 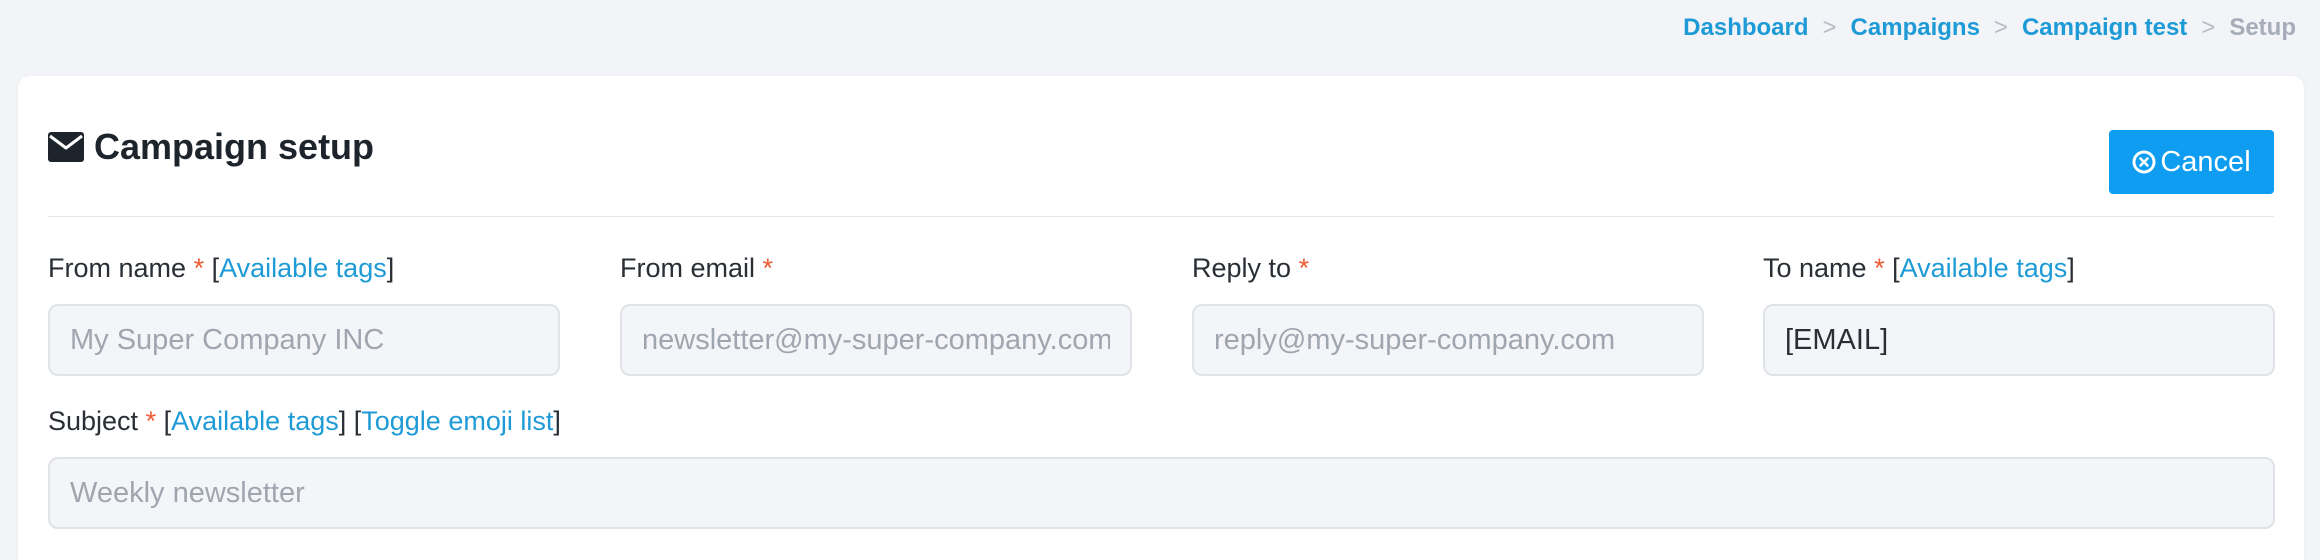 I want to click on subject-input, so click(x=1161, y=493).